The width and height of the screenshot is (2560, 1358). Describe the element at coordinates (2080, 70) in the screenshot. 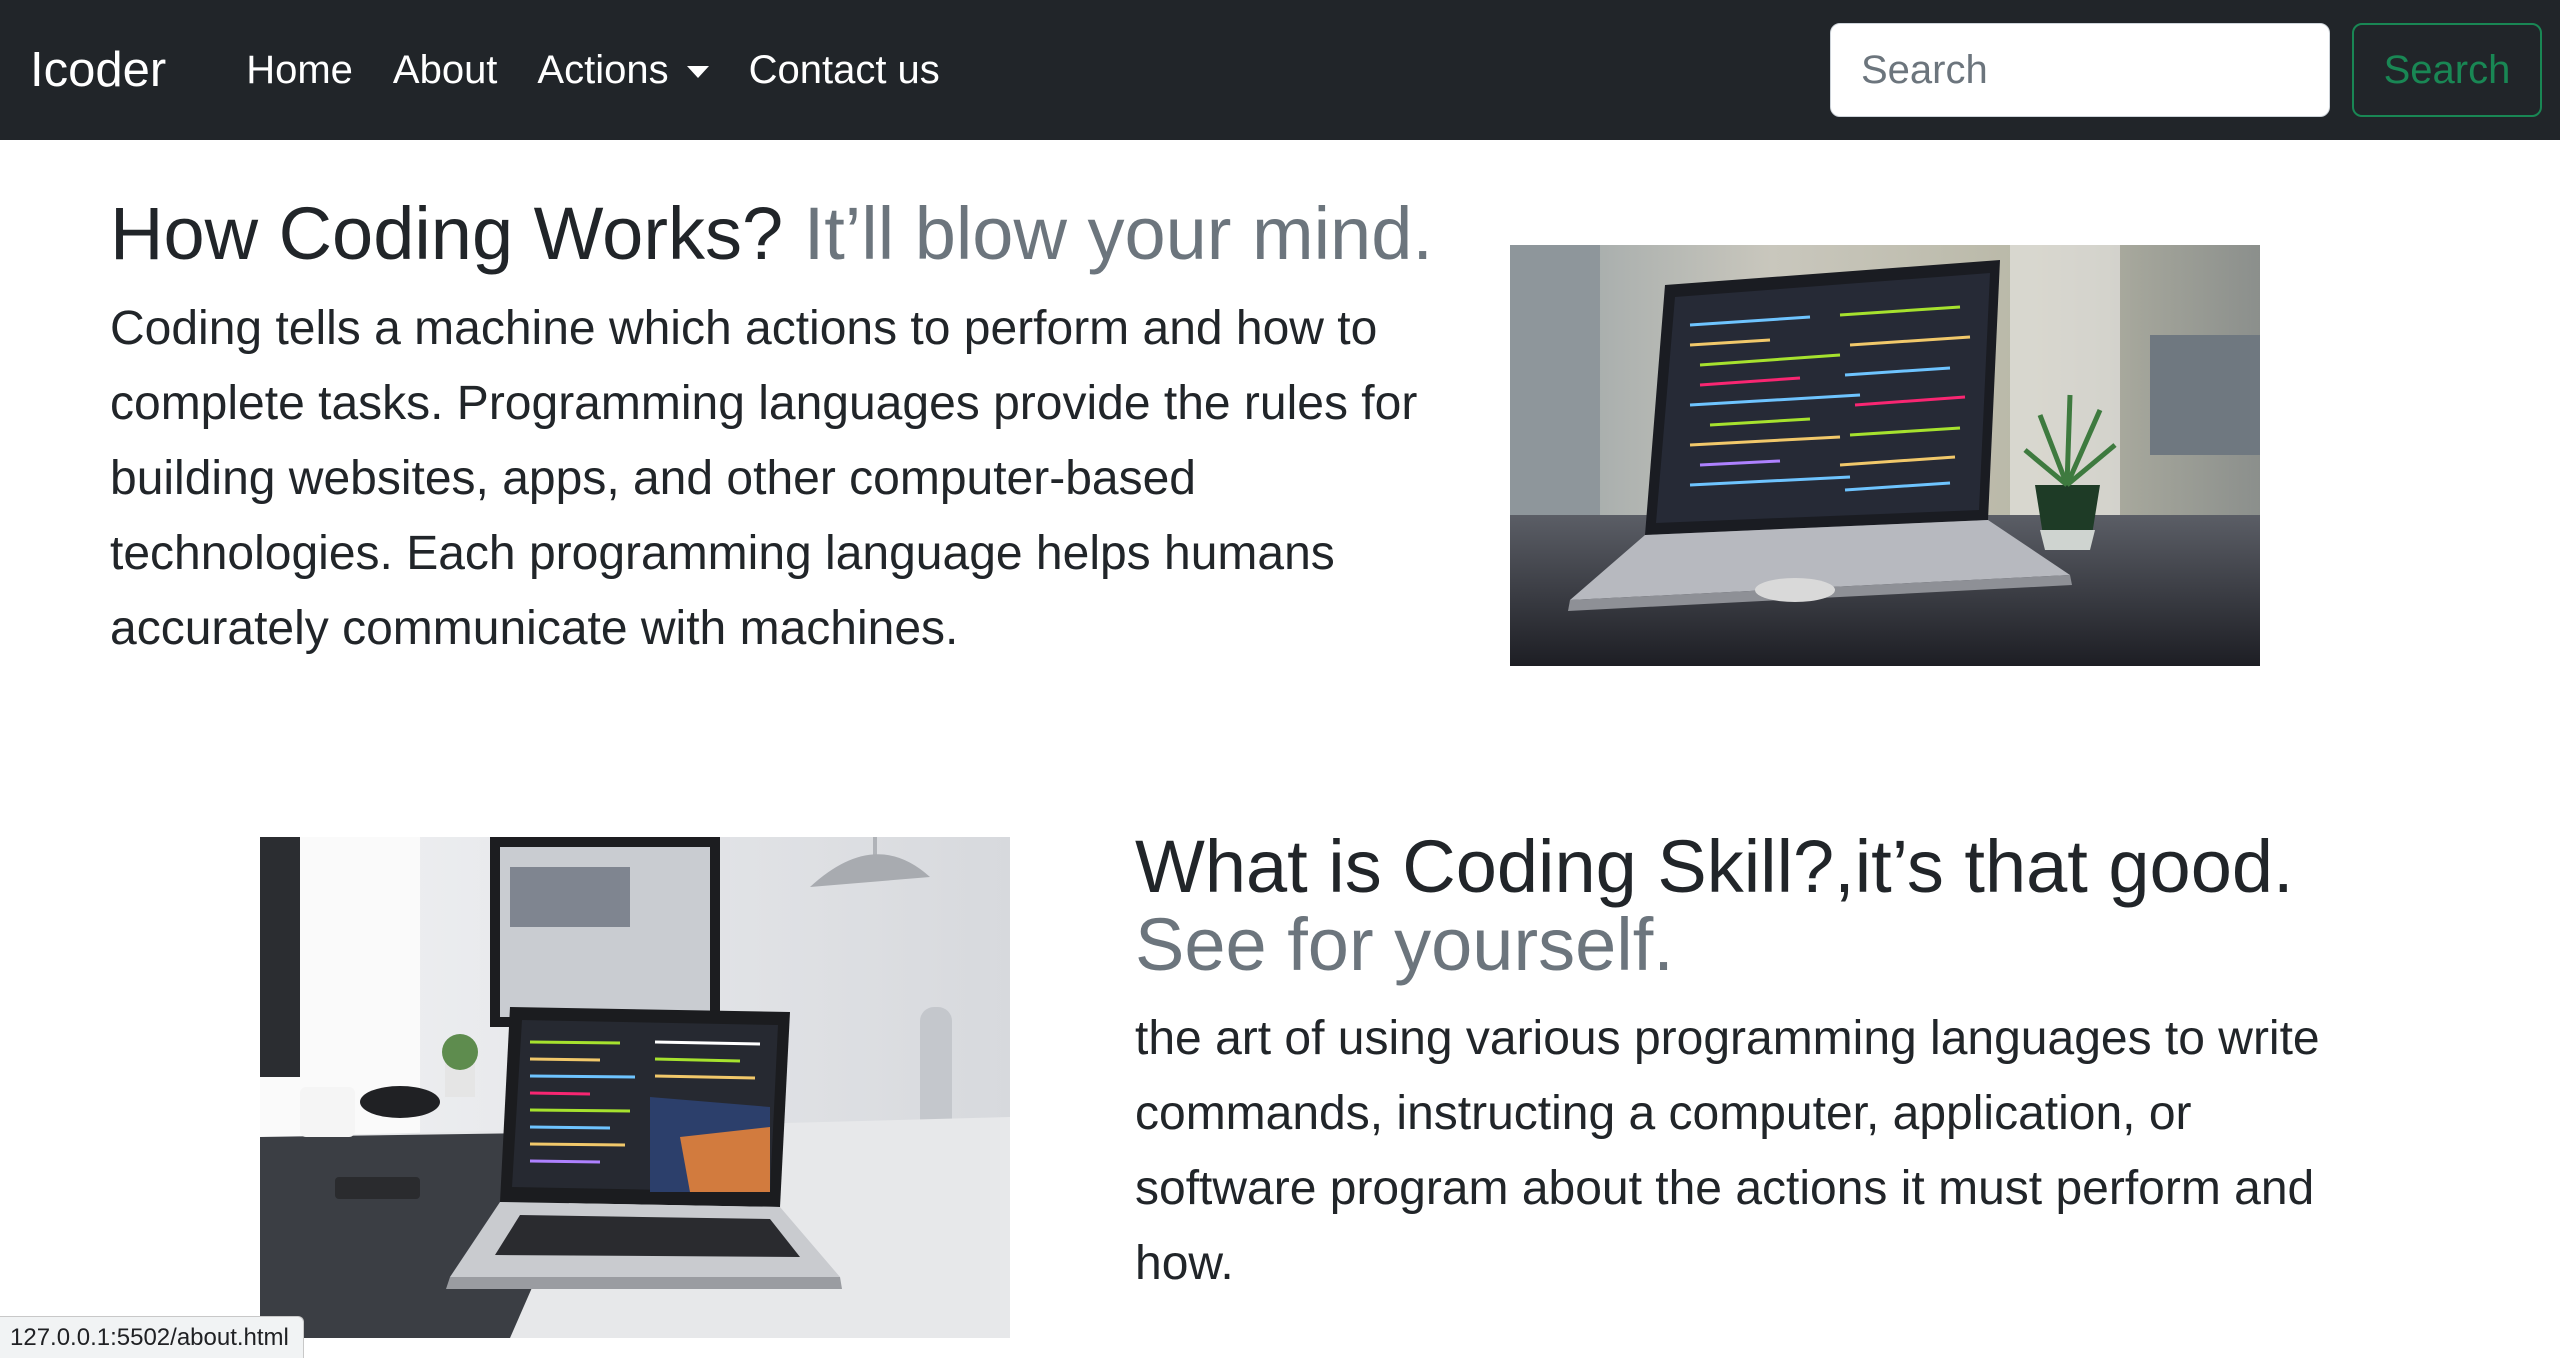

I see `search-input` at that location.